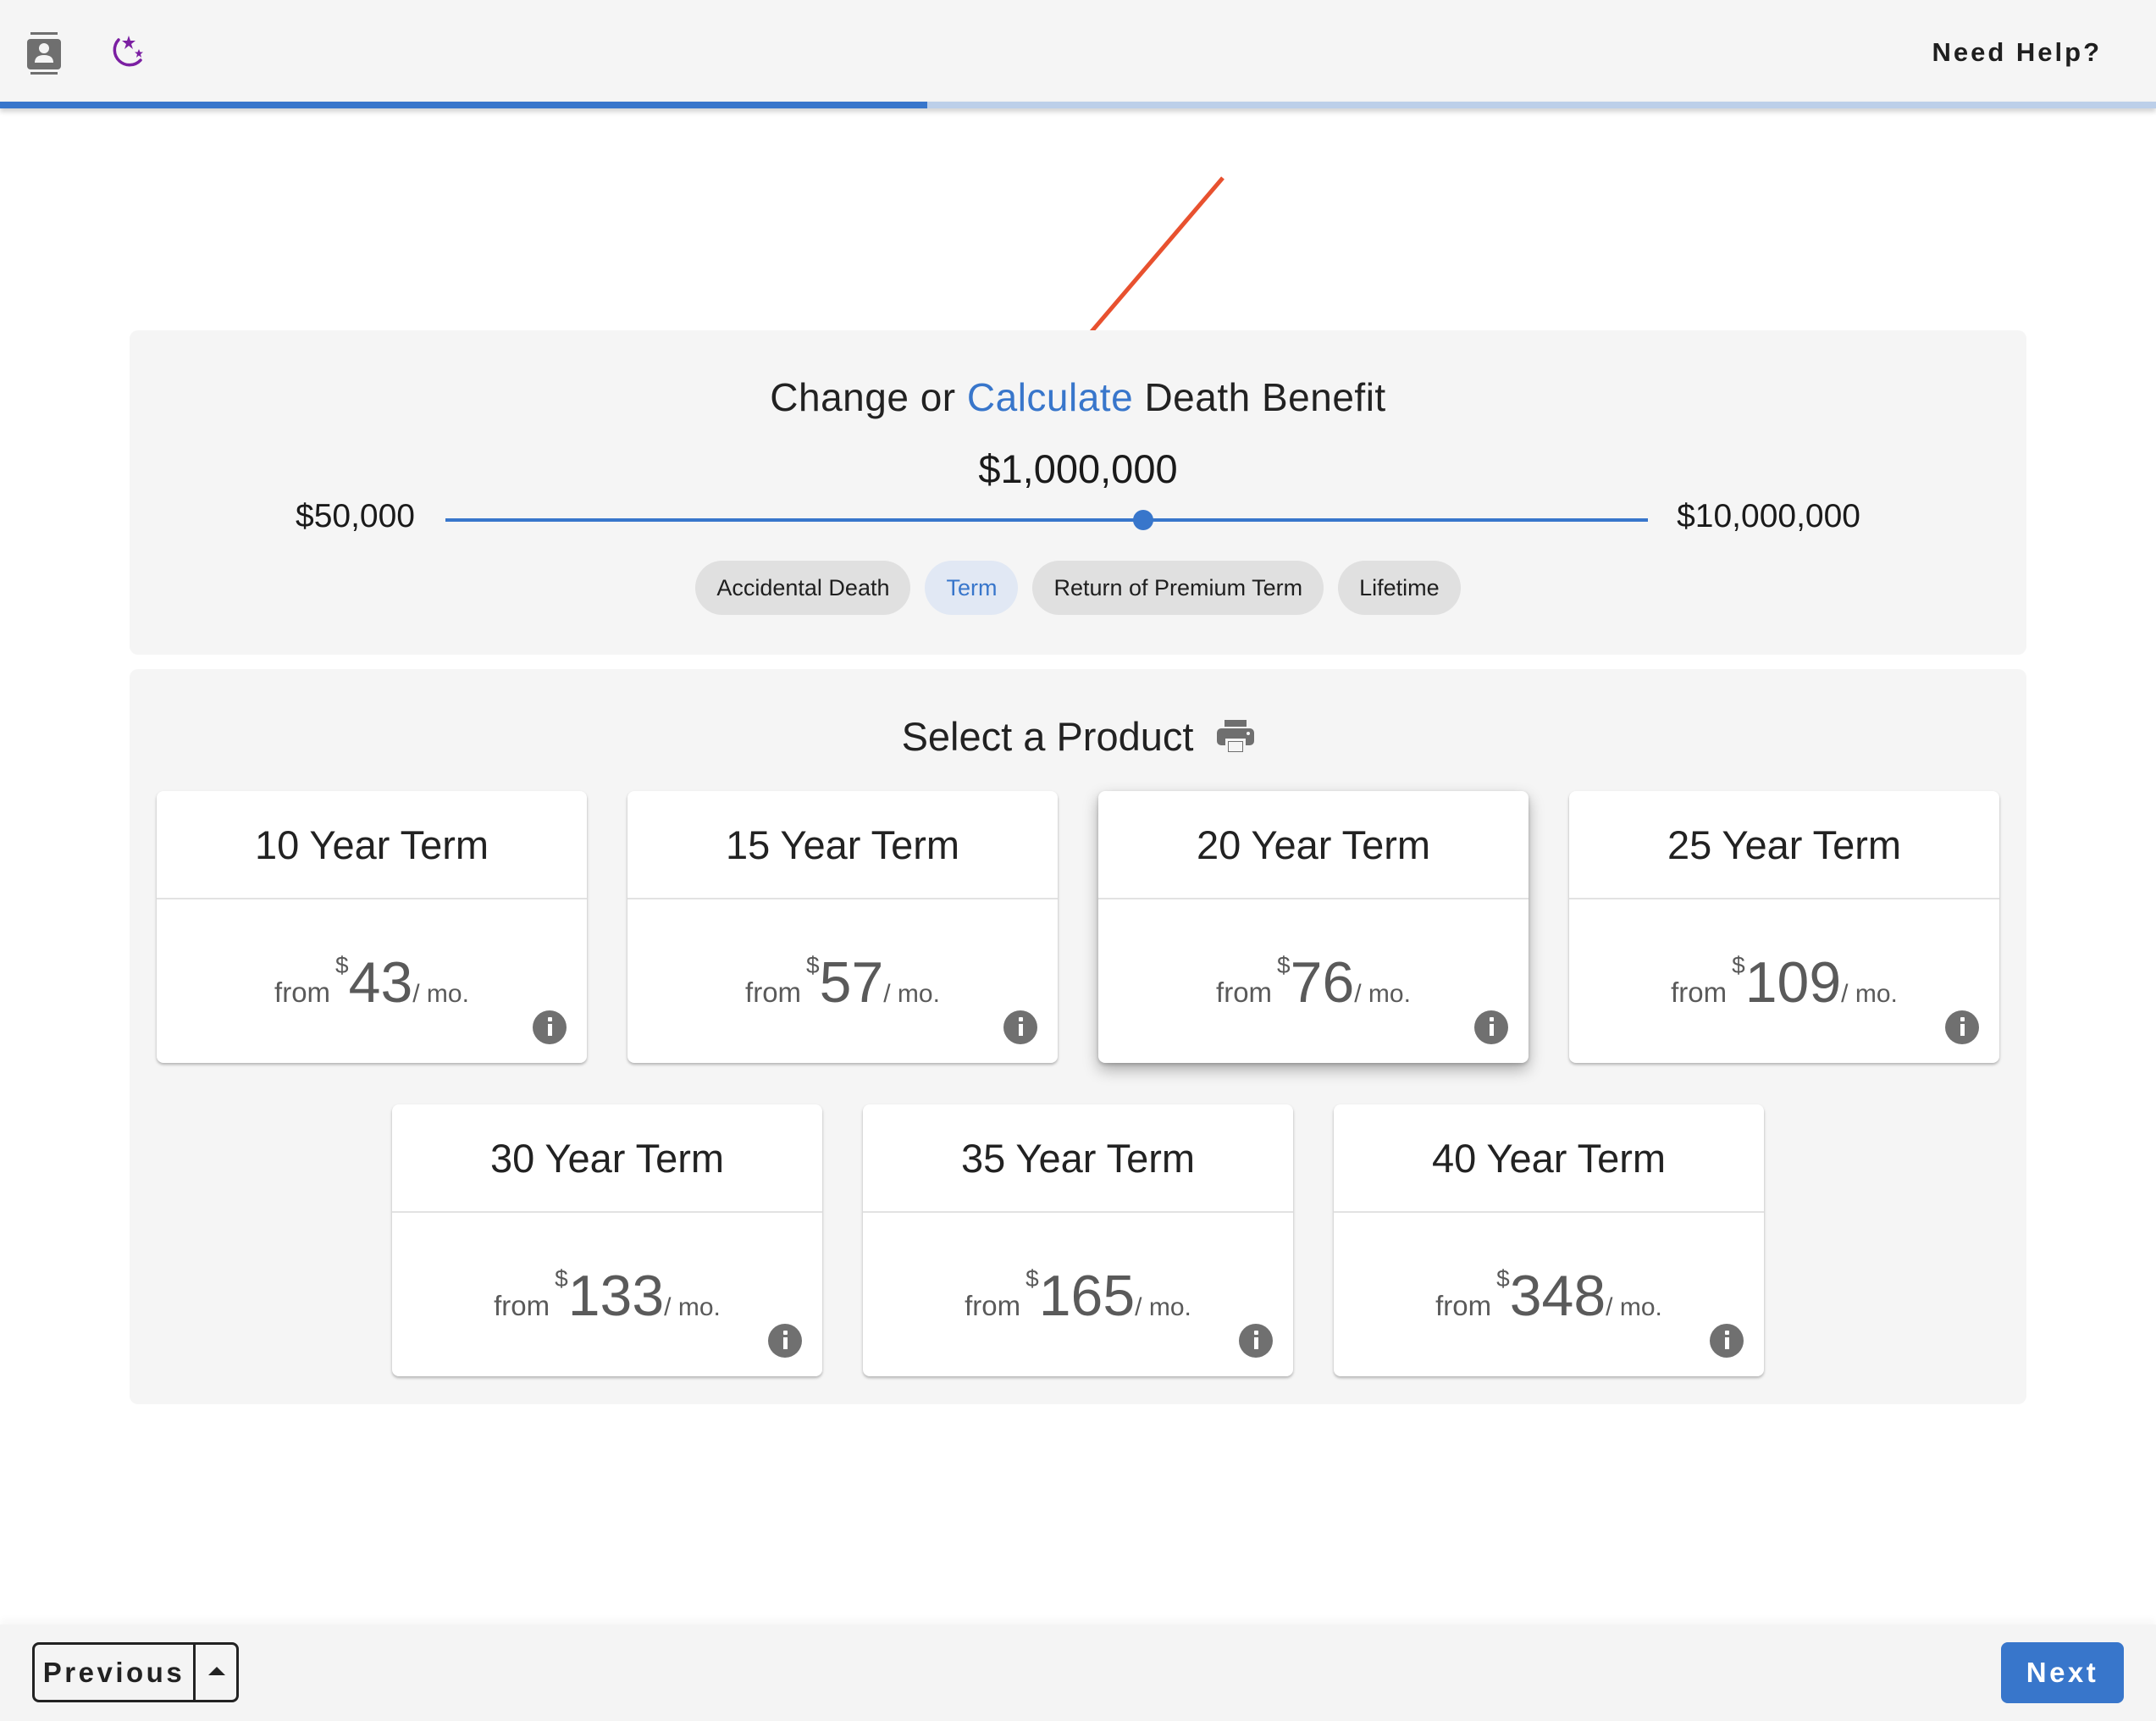 This screenshot has height=1721, width=2156. I want to click on product-card-25-year-term: 25 Year Term from$109/ mo., so click(1784, 927).